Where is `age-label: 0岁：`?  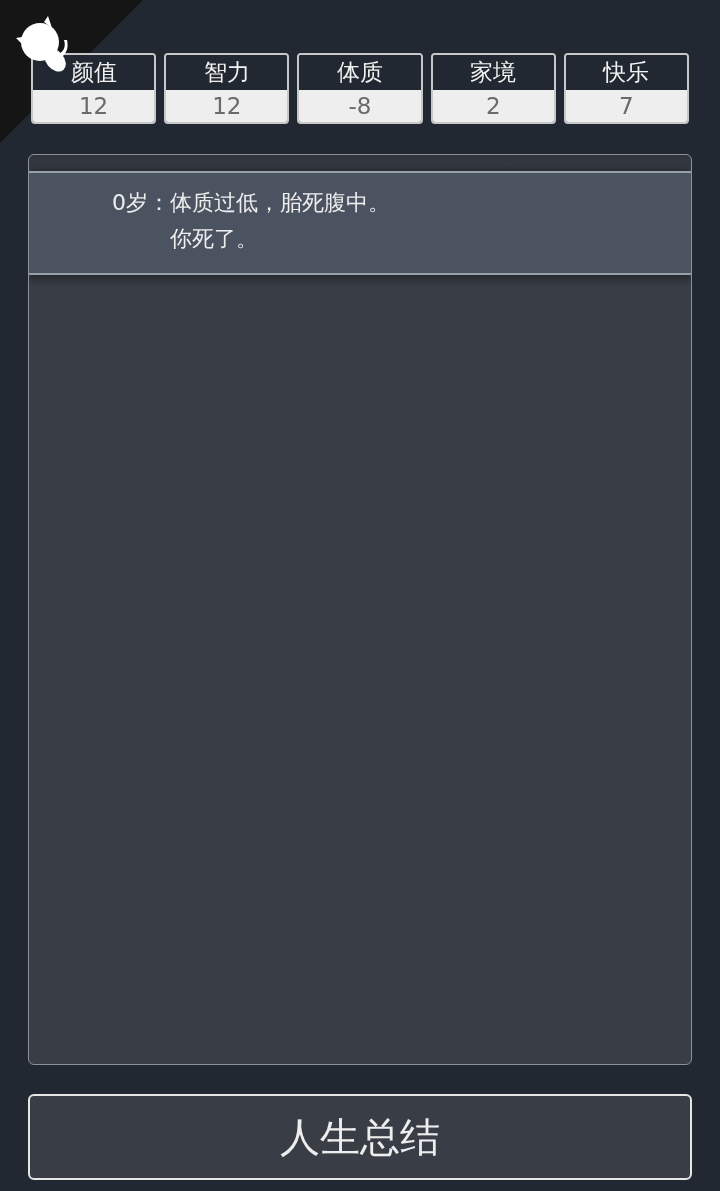 age-label: 0岁： is located at coordinates (141, 203).